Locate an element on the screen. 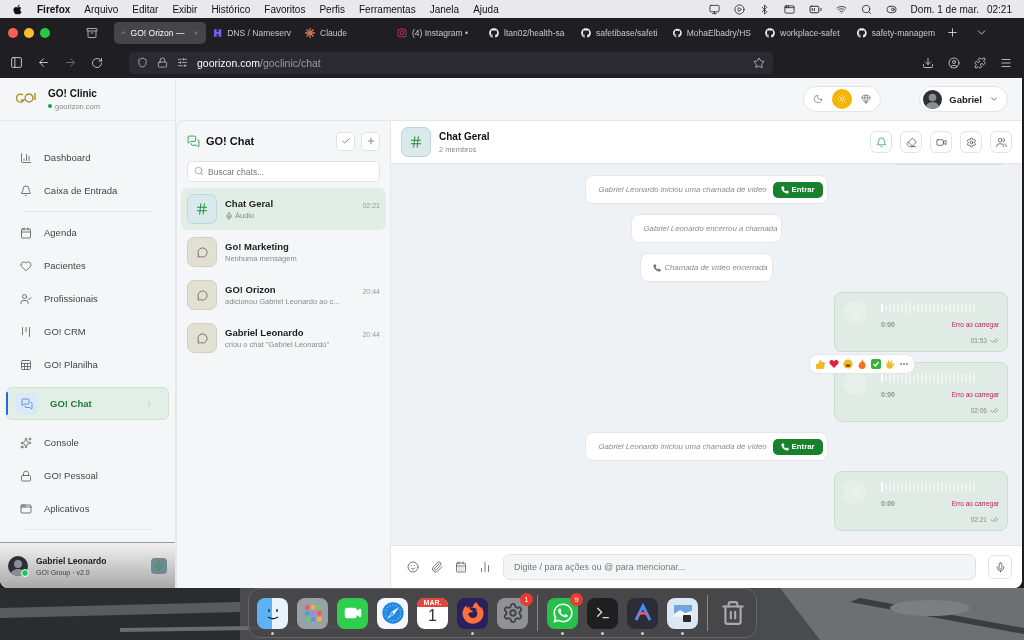 The height and width of the screenshot is (640, 1024). new-chat-button is located at coordinates (370, 141).